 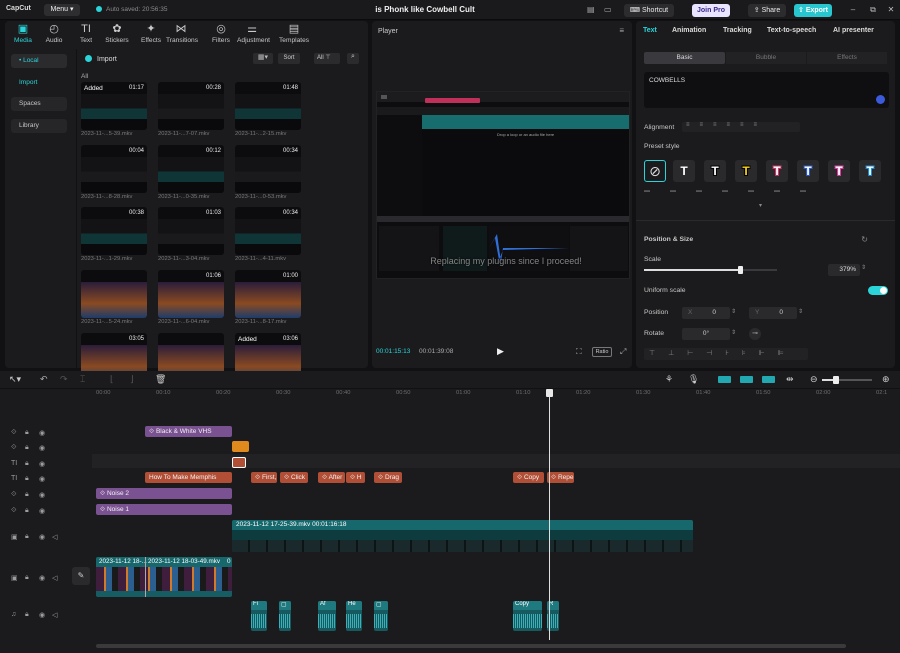 What do you see at coordinates (191, 169) in the screenshot?
I see `media-thumbnail: 00:12` at bounding box center [191, 169].